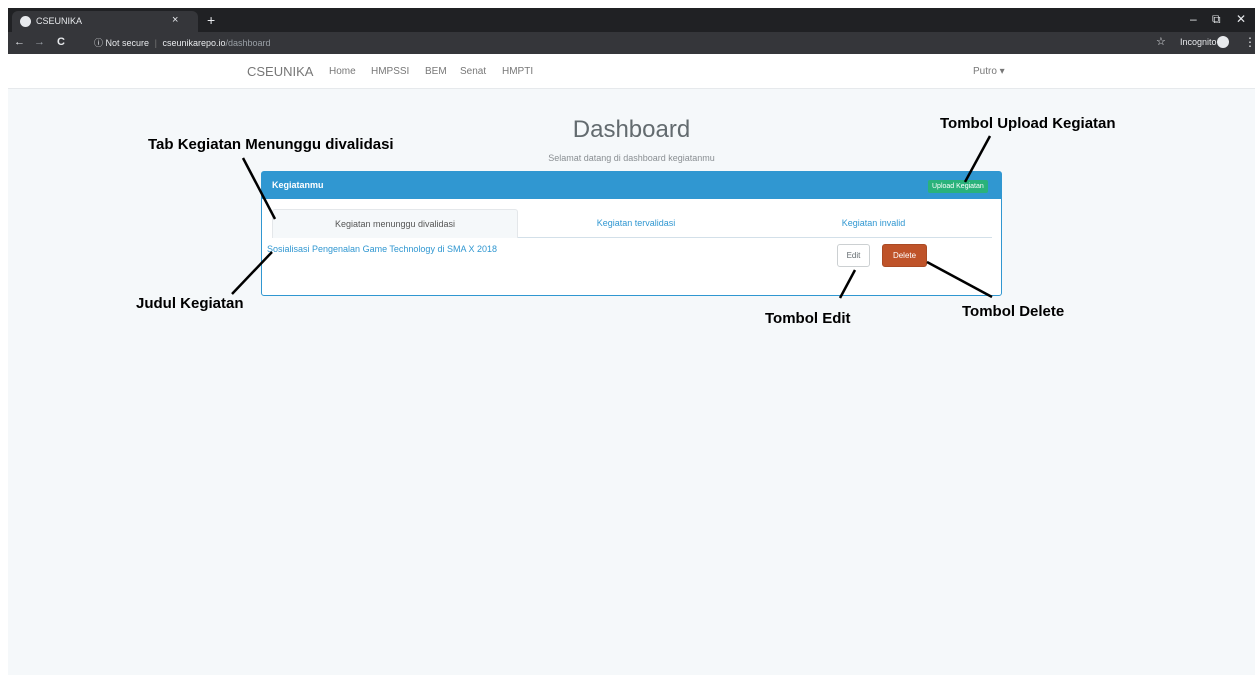  I want to click on annotation-arrows, so click(612, 217).